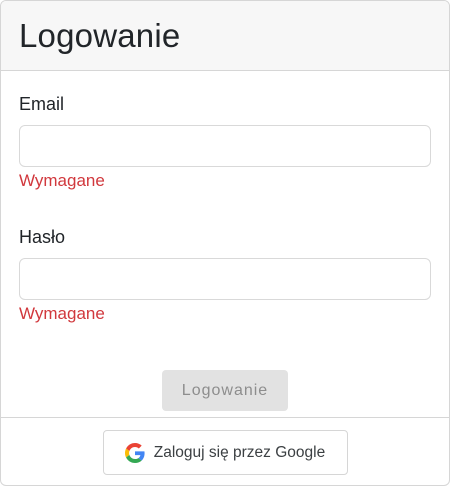 This screenshot has width=460, height=487. What do you see at coordinates (62, 313) in the screenshot?
I see `password-error: Wymagane` at bounding box center [62, 313].